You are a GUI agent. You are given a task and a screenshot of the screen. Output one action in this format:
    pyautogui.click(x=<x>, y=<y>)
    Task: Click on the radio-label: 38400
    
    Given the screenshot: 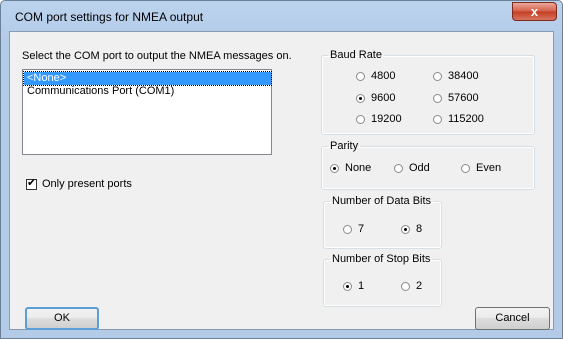 What is the action you would take?
    pyautogui.click(x=463, y=76)
    